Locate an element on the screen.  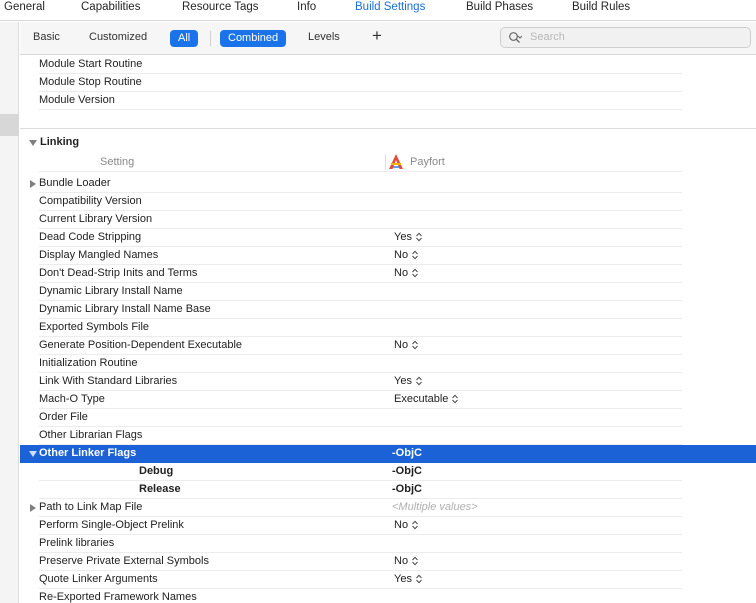
setting-row: Module Stop Routine is located at coordinates (388, 83).